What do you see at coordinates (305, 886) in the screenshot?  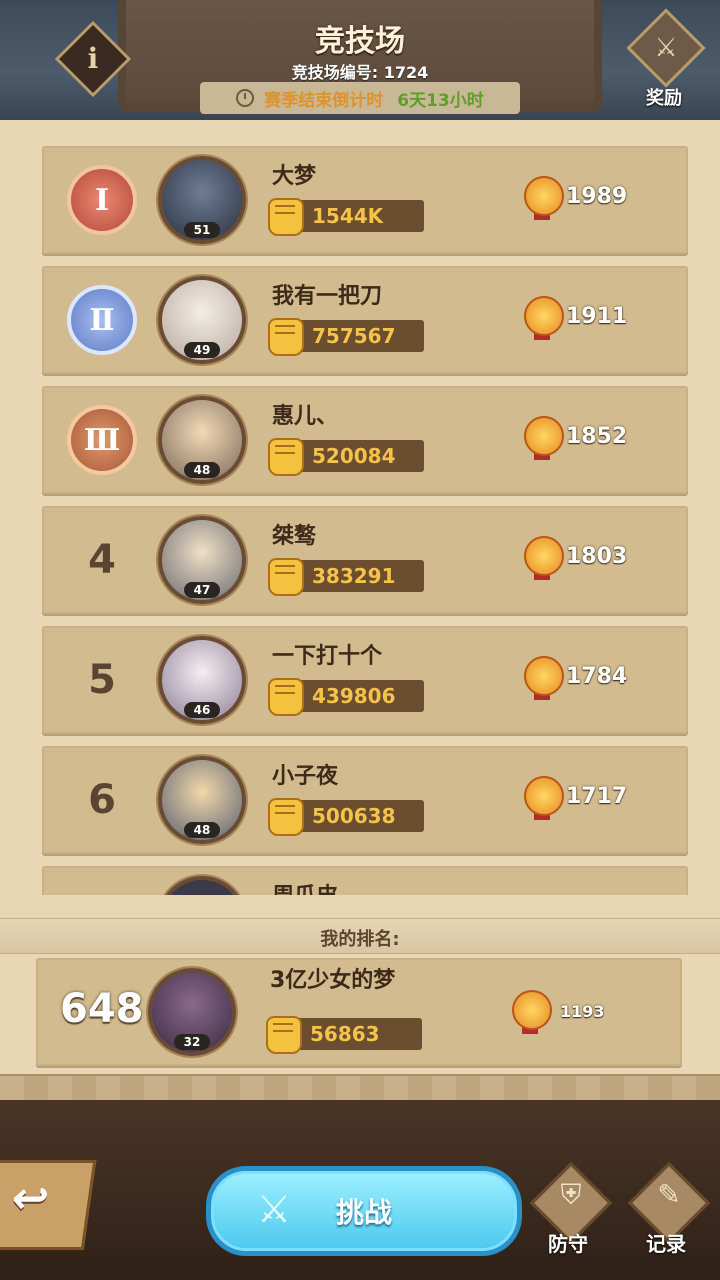 I see `player-name: 周瓜皮` at bounding box center [305, 886].